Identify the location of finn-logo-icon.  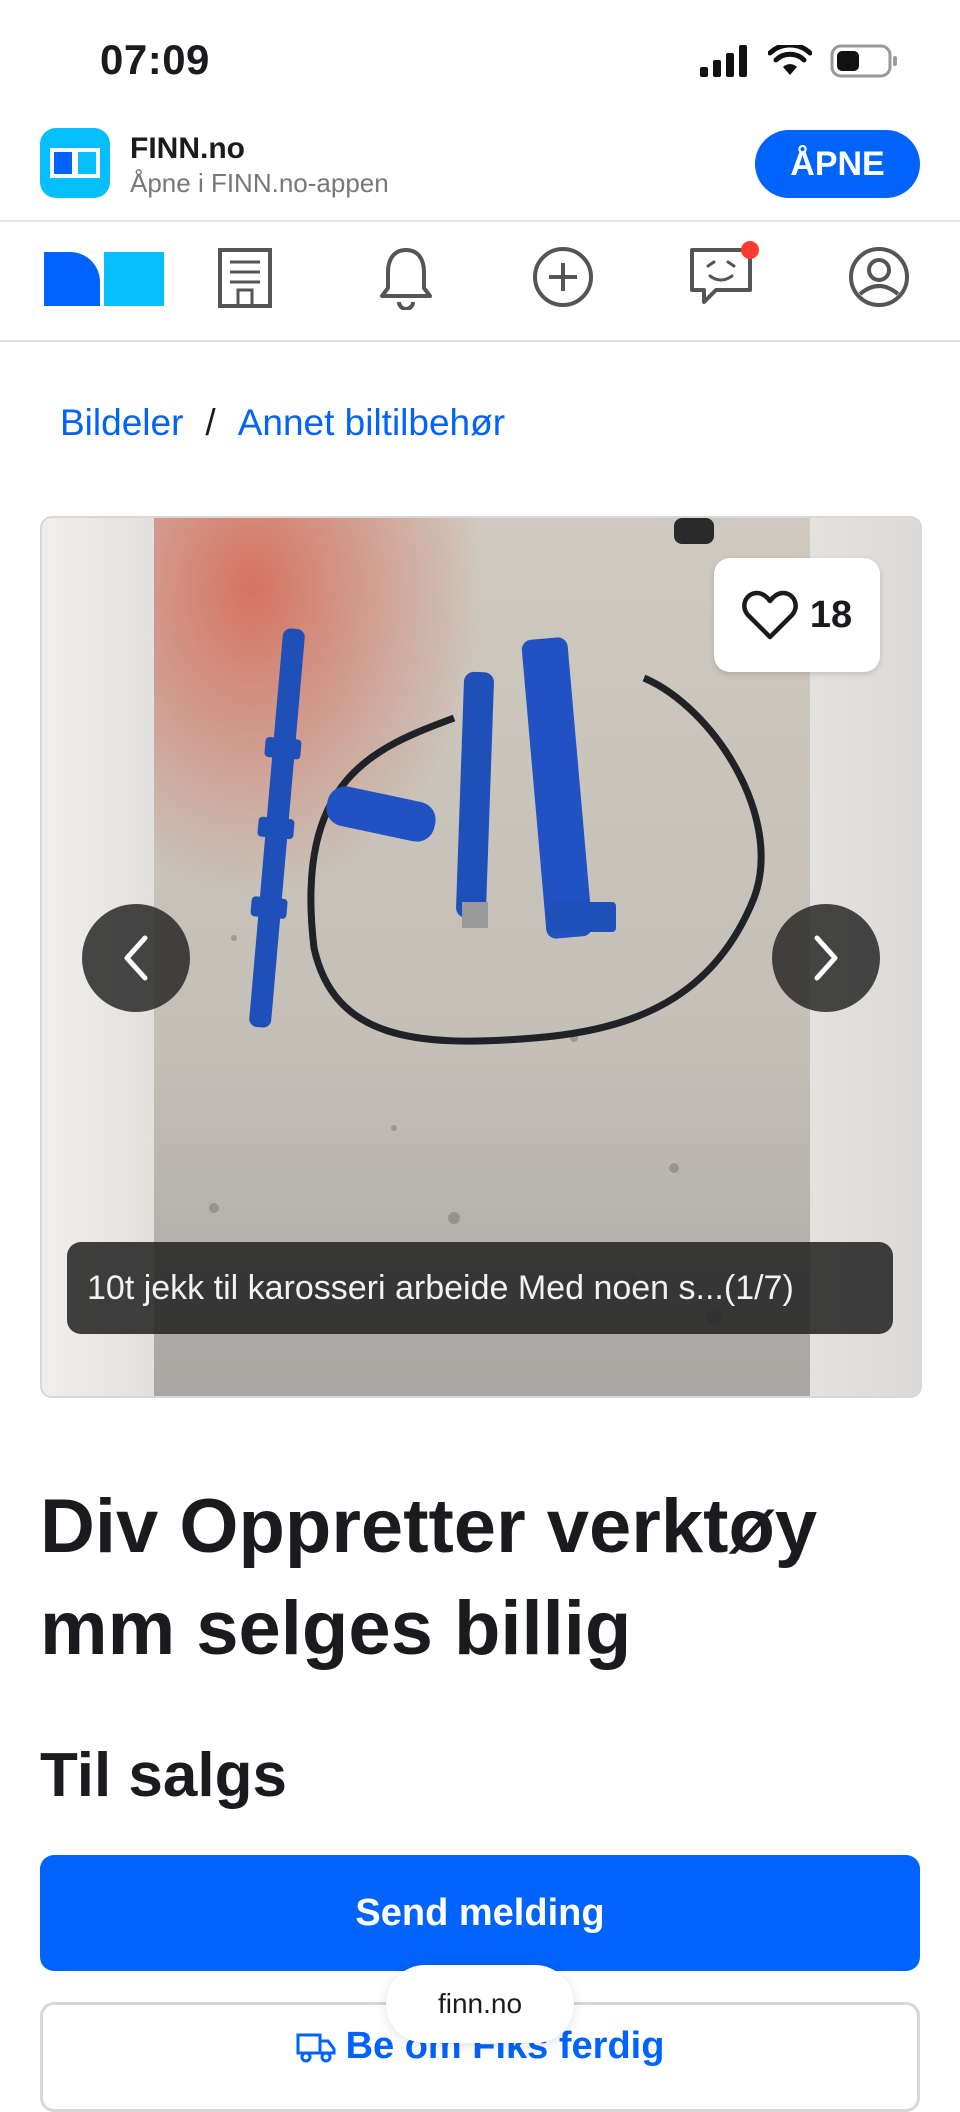
(104, 279).